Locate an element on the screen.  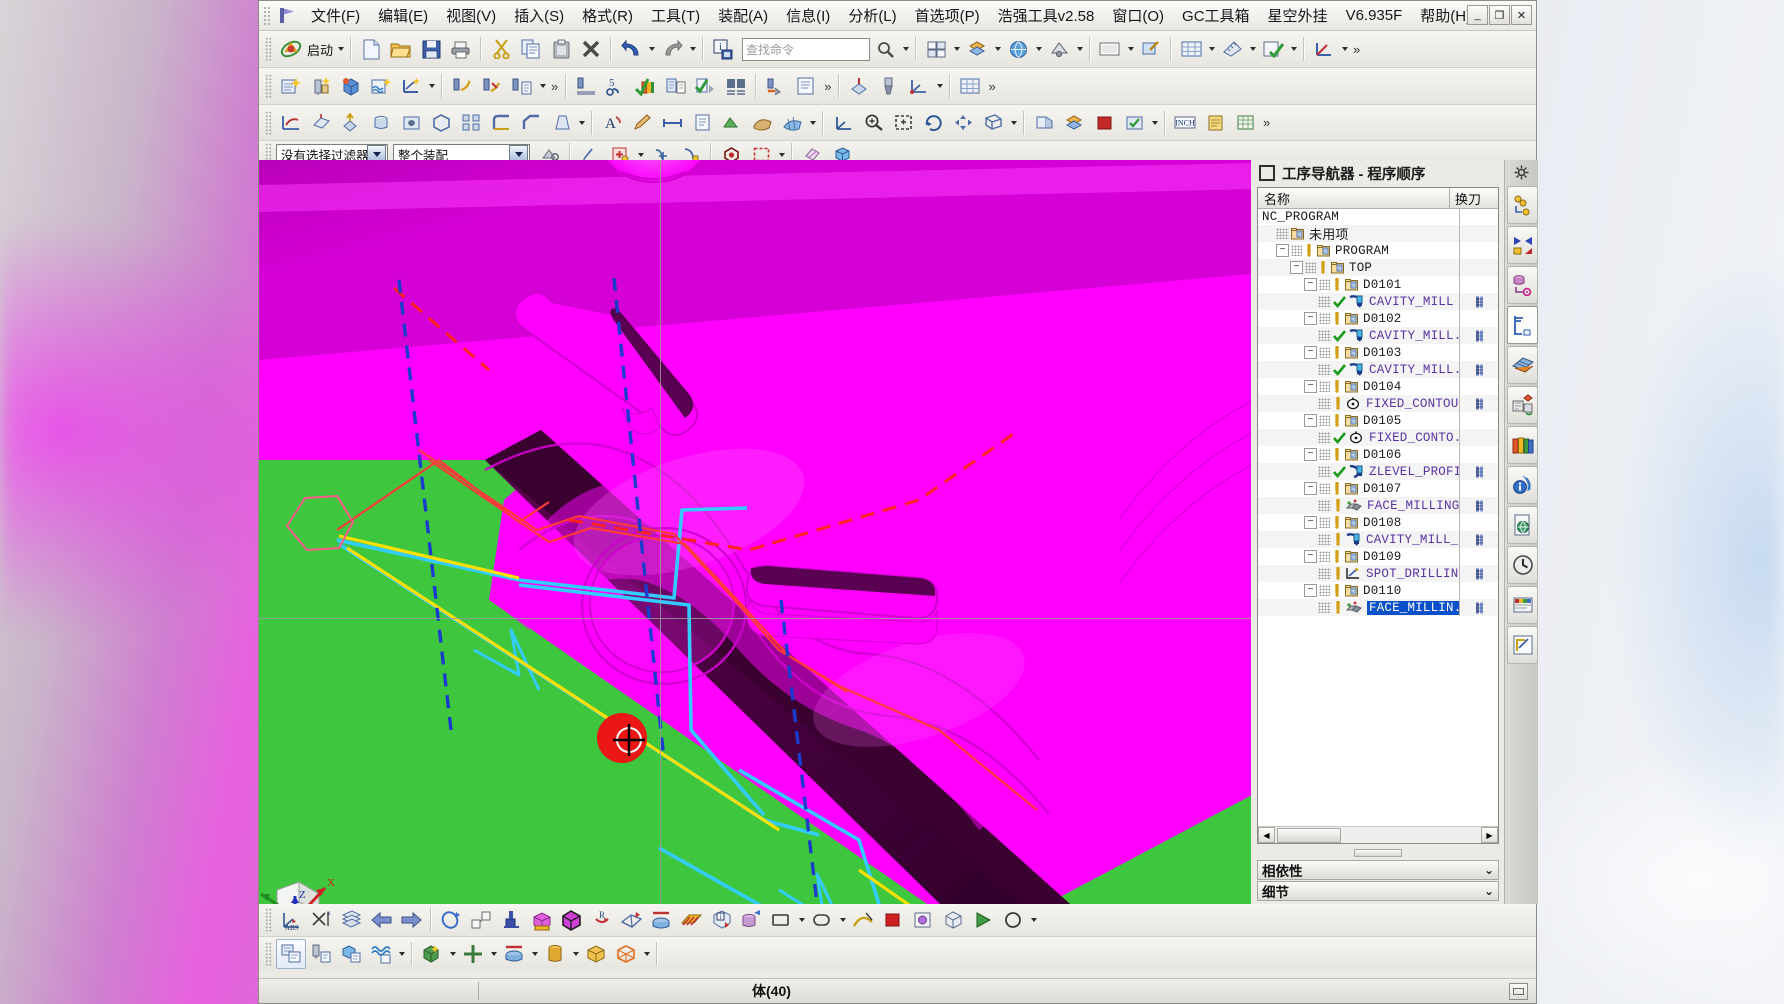
scroll-thumb is located at coordinates (1309, 835).